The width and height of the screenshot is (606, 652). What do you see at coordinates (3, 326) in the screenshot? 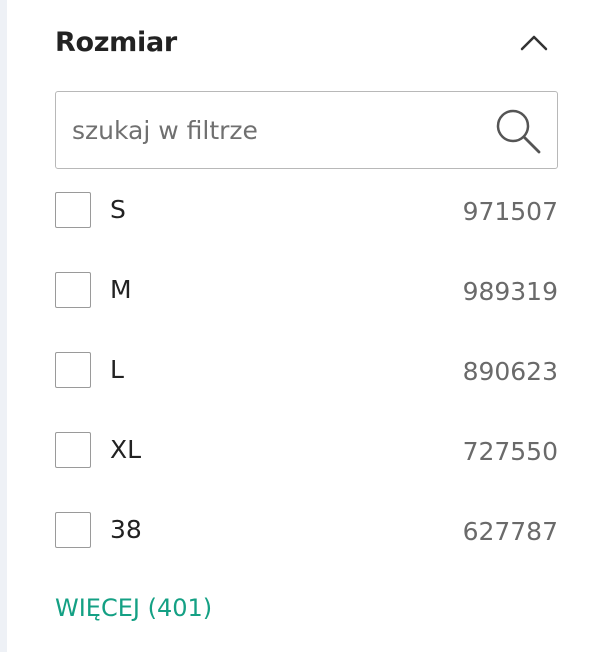
I see `left-rail` at bounding box center [3, 326].